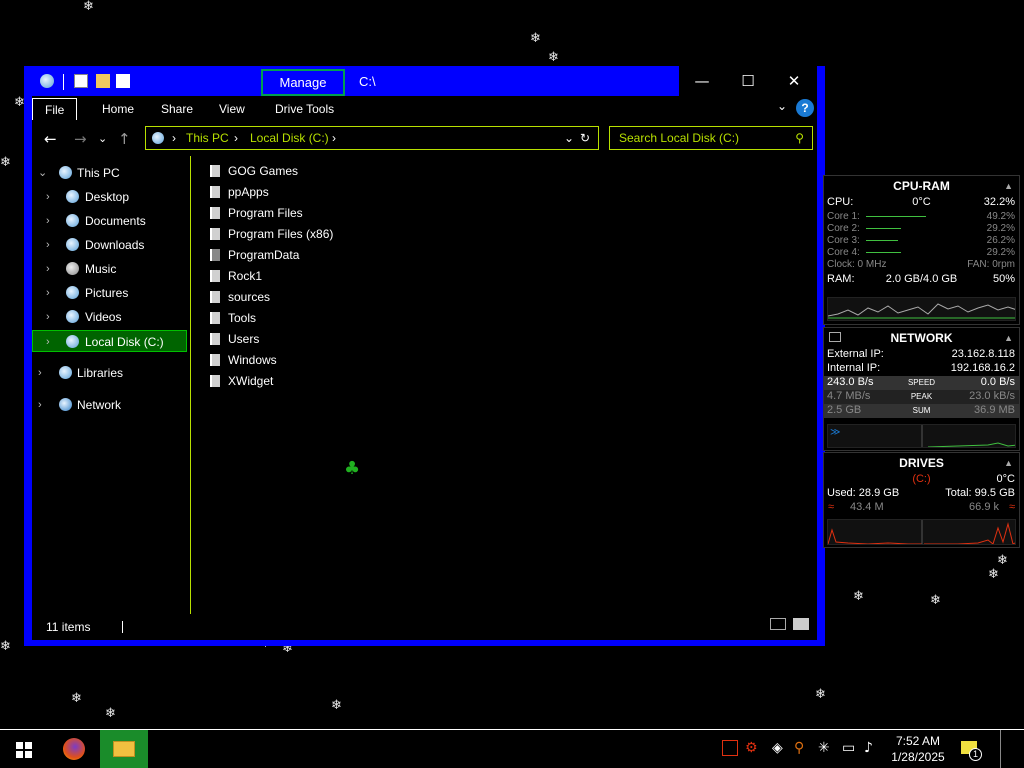 This screenshot has width=1024, height=768. What do you see at coordinates (992, 396) in the screenshot?
I see `peak-up: 23.0 kB/s` at bounding box center [992, 396].